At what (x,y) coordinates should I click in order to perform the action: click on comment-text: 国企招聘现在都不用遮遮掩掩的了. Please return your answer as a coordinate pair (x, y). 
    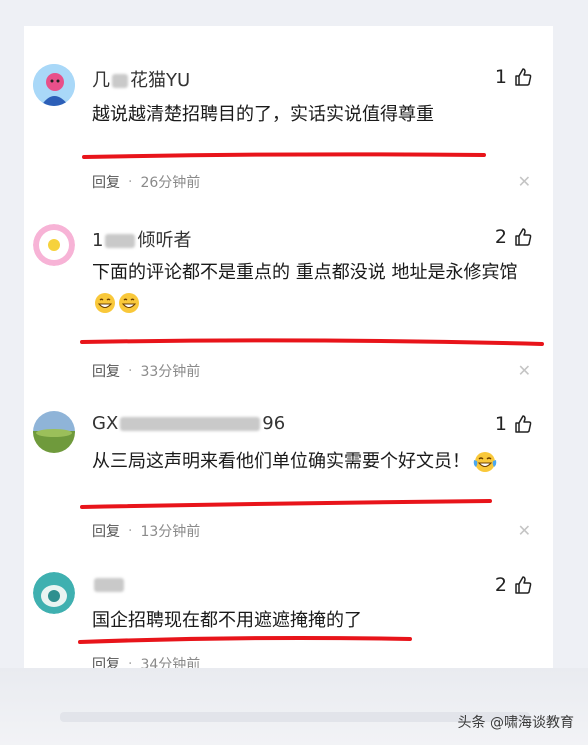
    Looking at the image, I should click on (227, 620).